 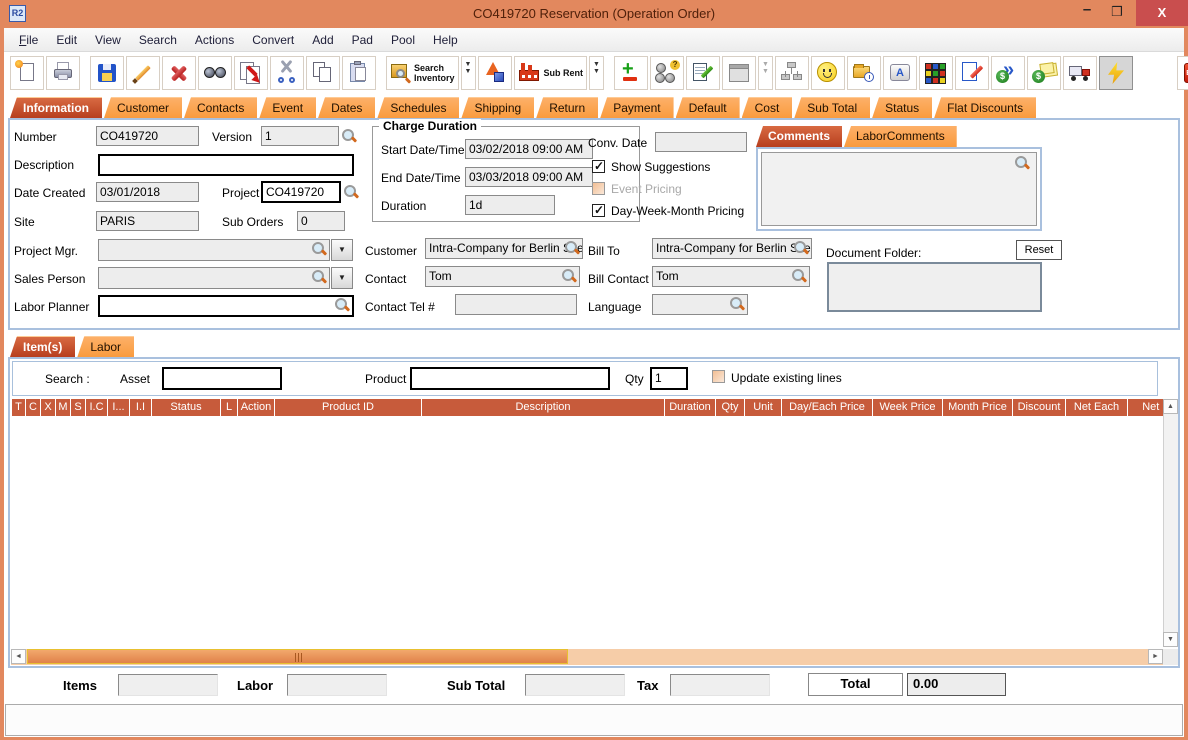 What do you see at coordinates (18, 407) in the screenshot?
I see `grid-column-t: T` at bounding box center [18, 407].